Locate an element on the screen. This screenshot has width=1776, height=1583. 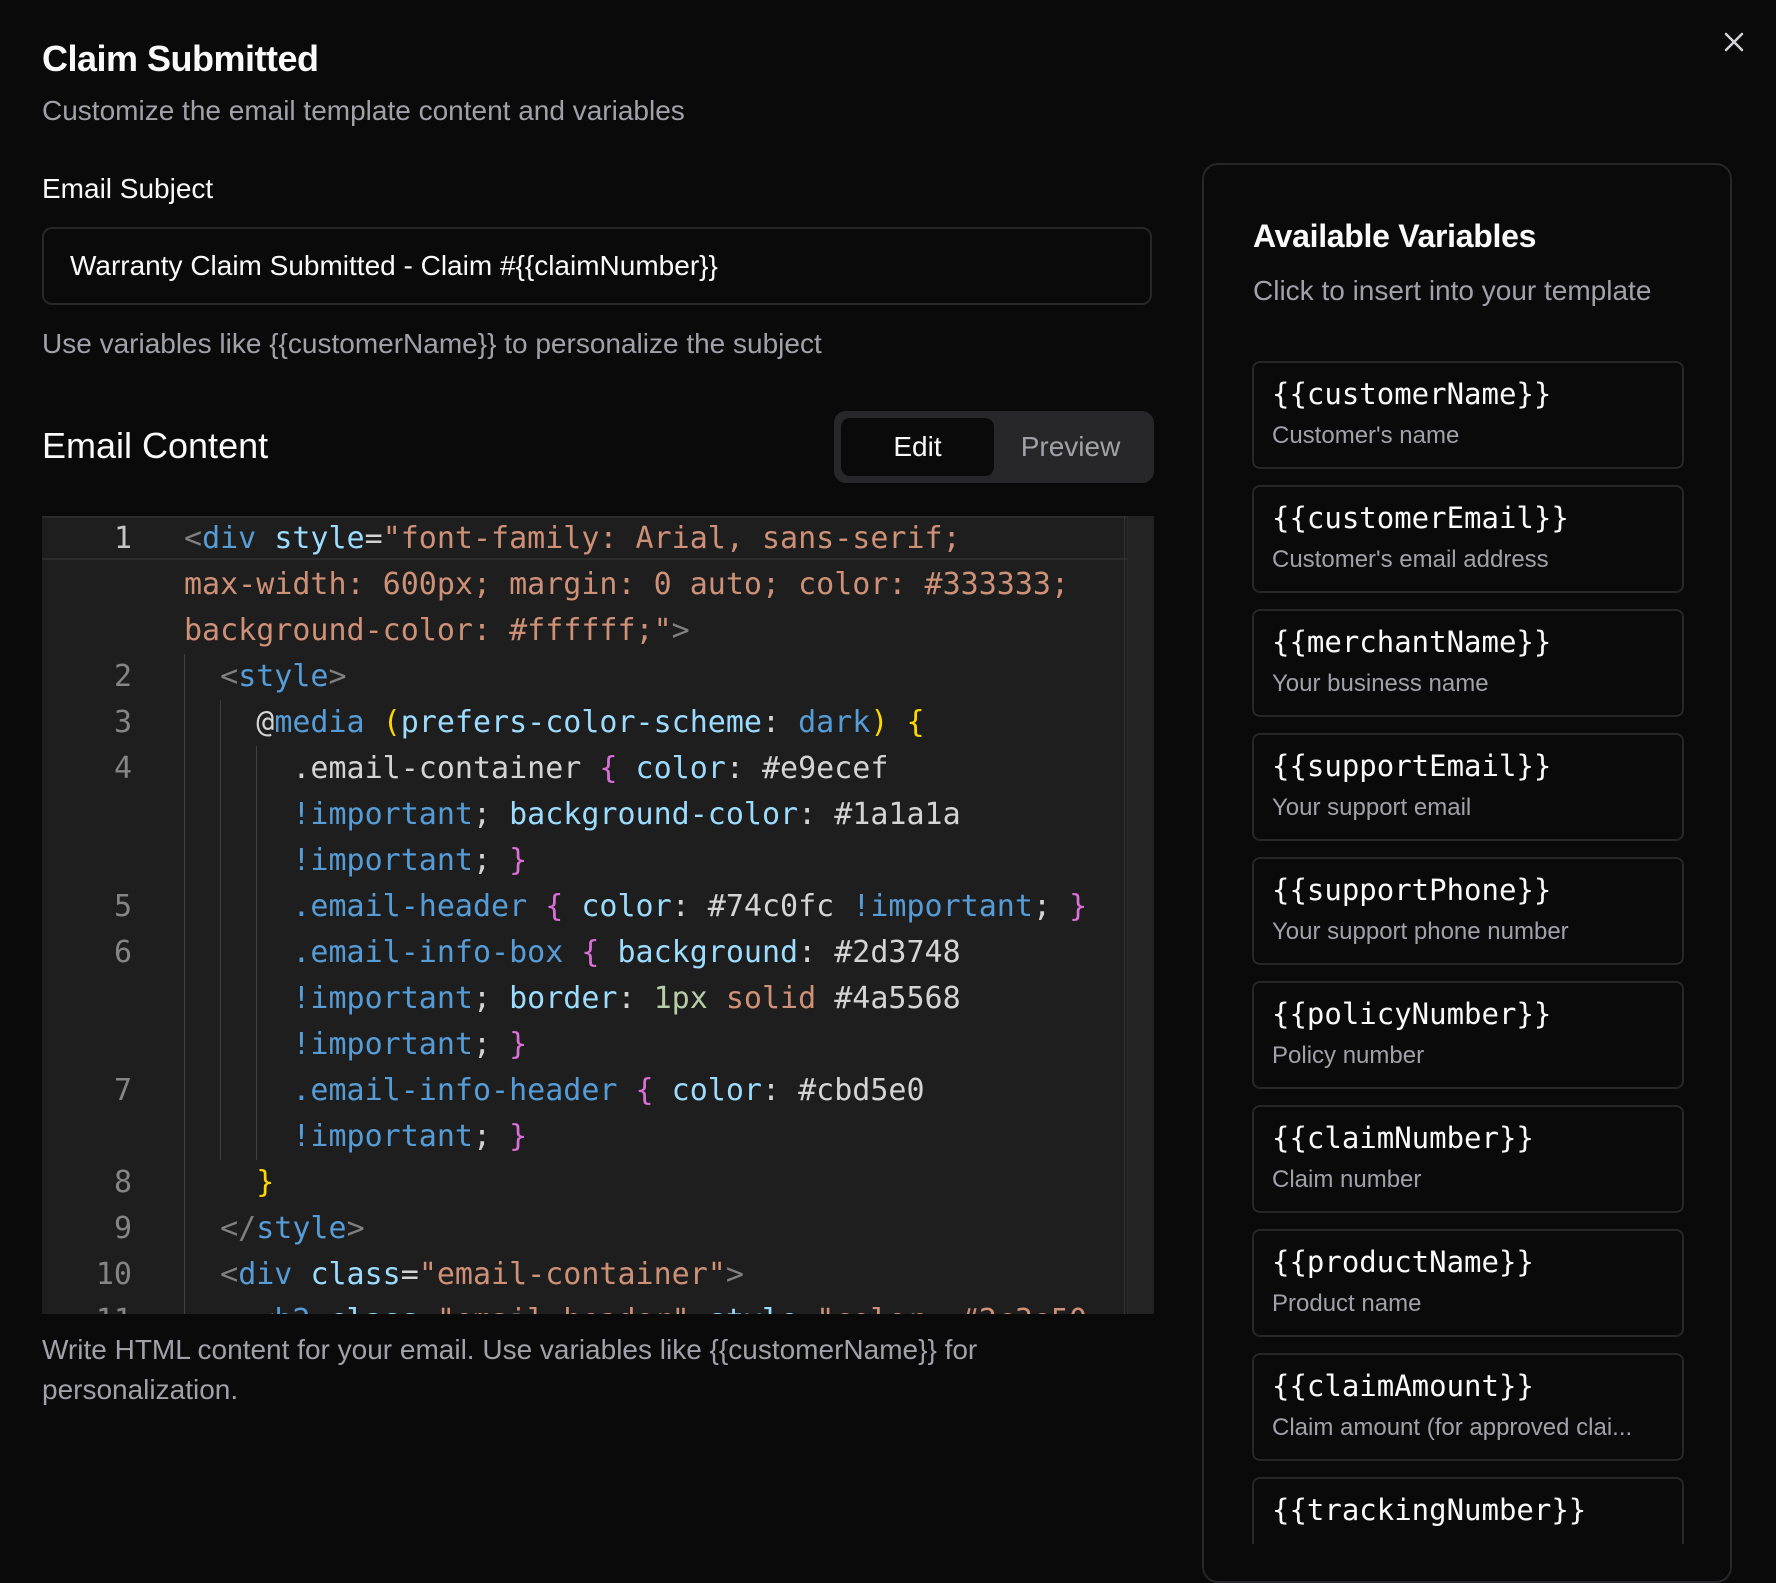
variable-name: {{customerName}} is located at coordinates (1412, 394).